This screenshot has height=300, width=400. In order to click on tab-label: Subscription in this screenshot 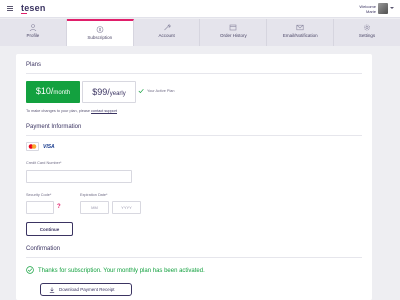, I will do `click(100, 37)`.